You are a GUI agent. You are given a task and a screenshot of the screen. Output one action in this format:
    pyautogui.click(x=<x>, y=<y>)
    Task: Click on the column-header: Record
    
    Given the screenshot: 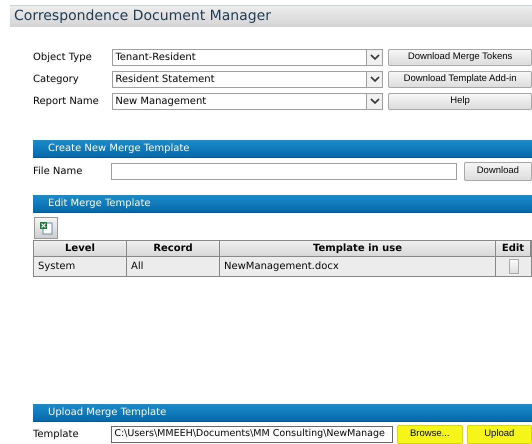 What is the action you would take?
    pyautogui.click(x=173, y=248)
    